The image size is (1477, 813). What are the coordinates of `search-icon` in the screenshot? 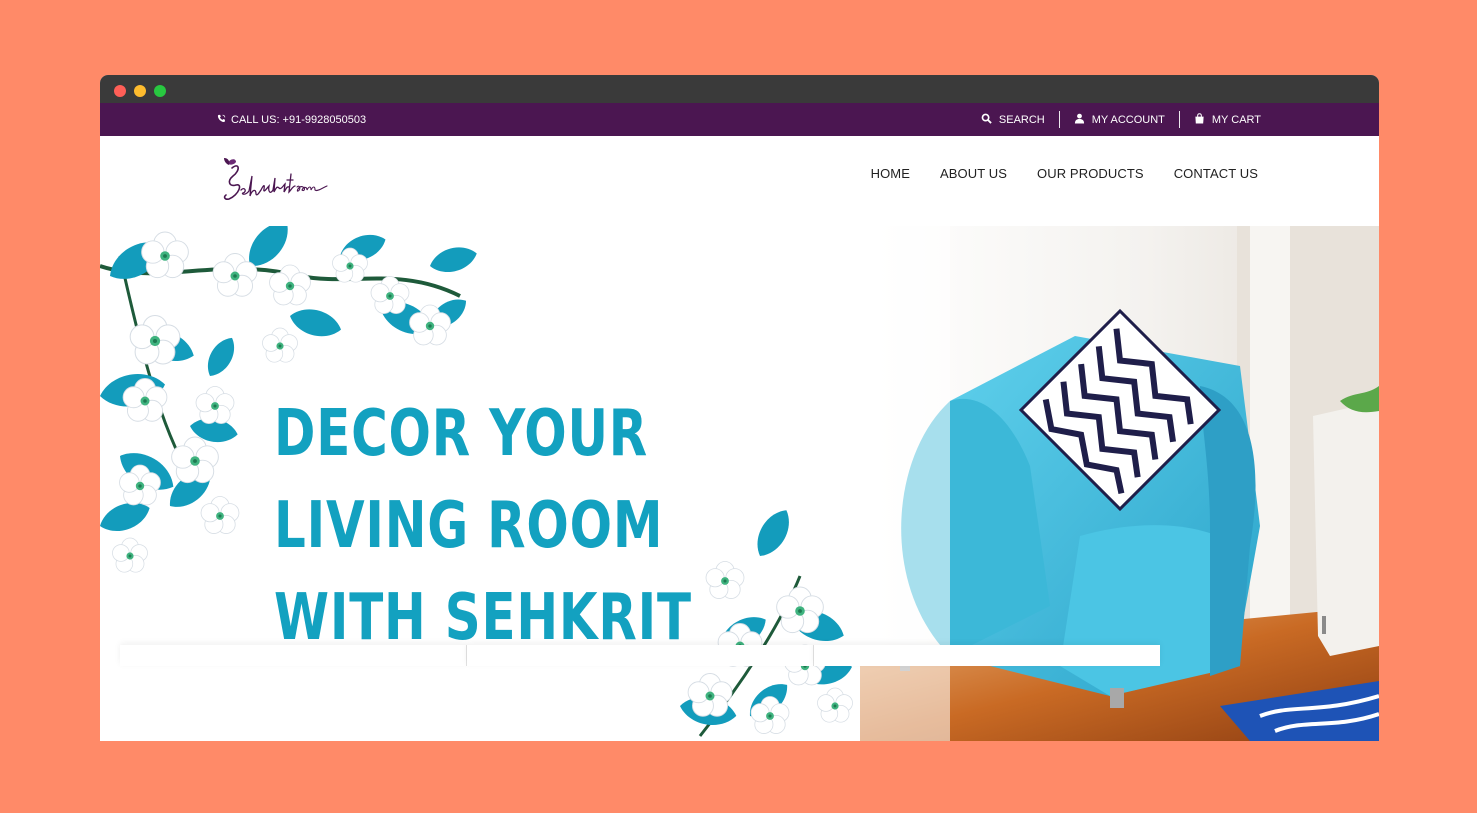 It's located at (986, 120).